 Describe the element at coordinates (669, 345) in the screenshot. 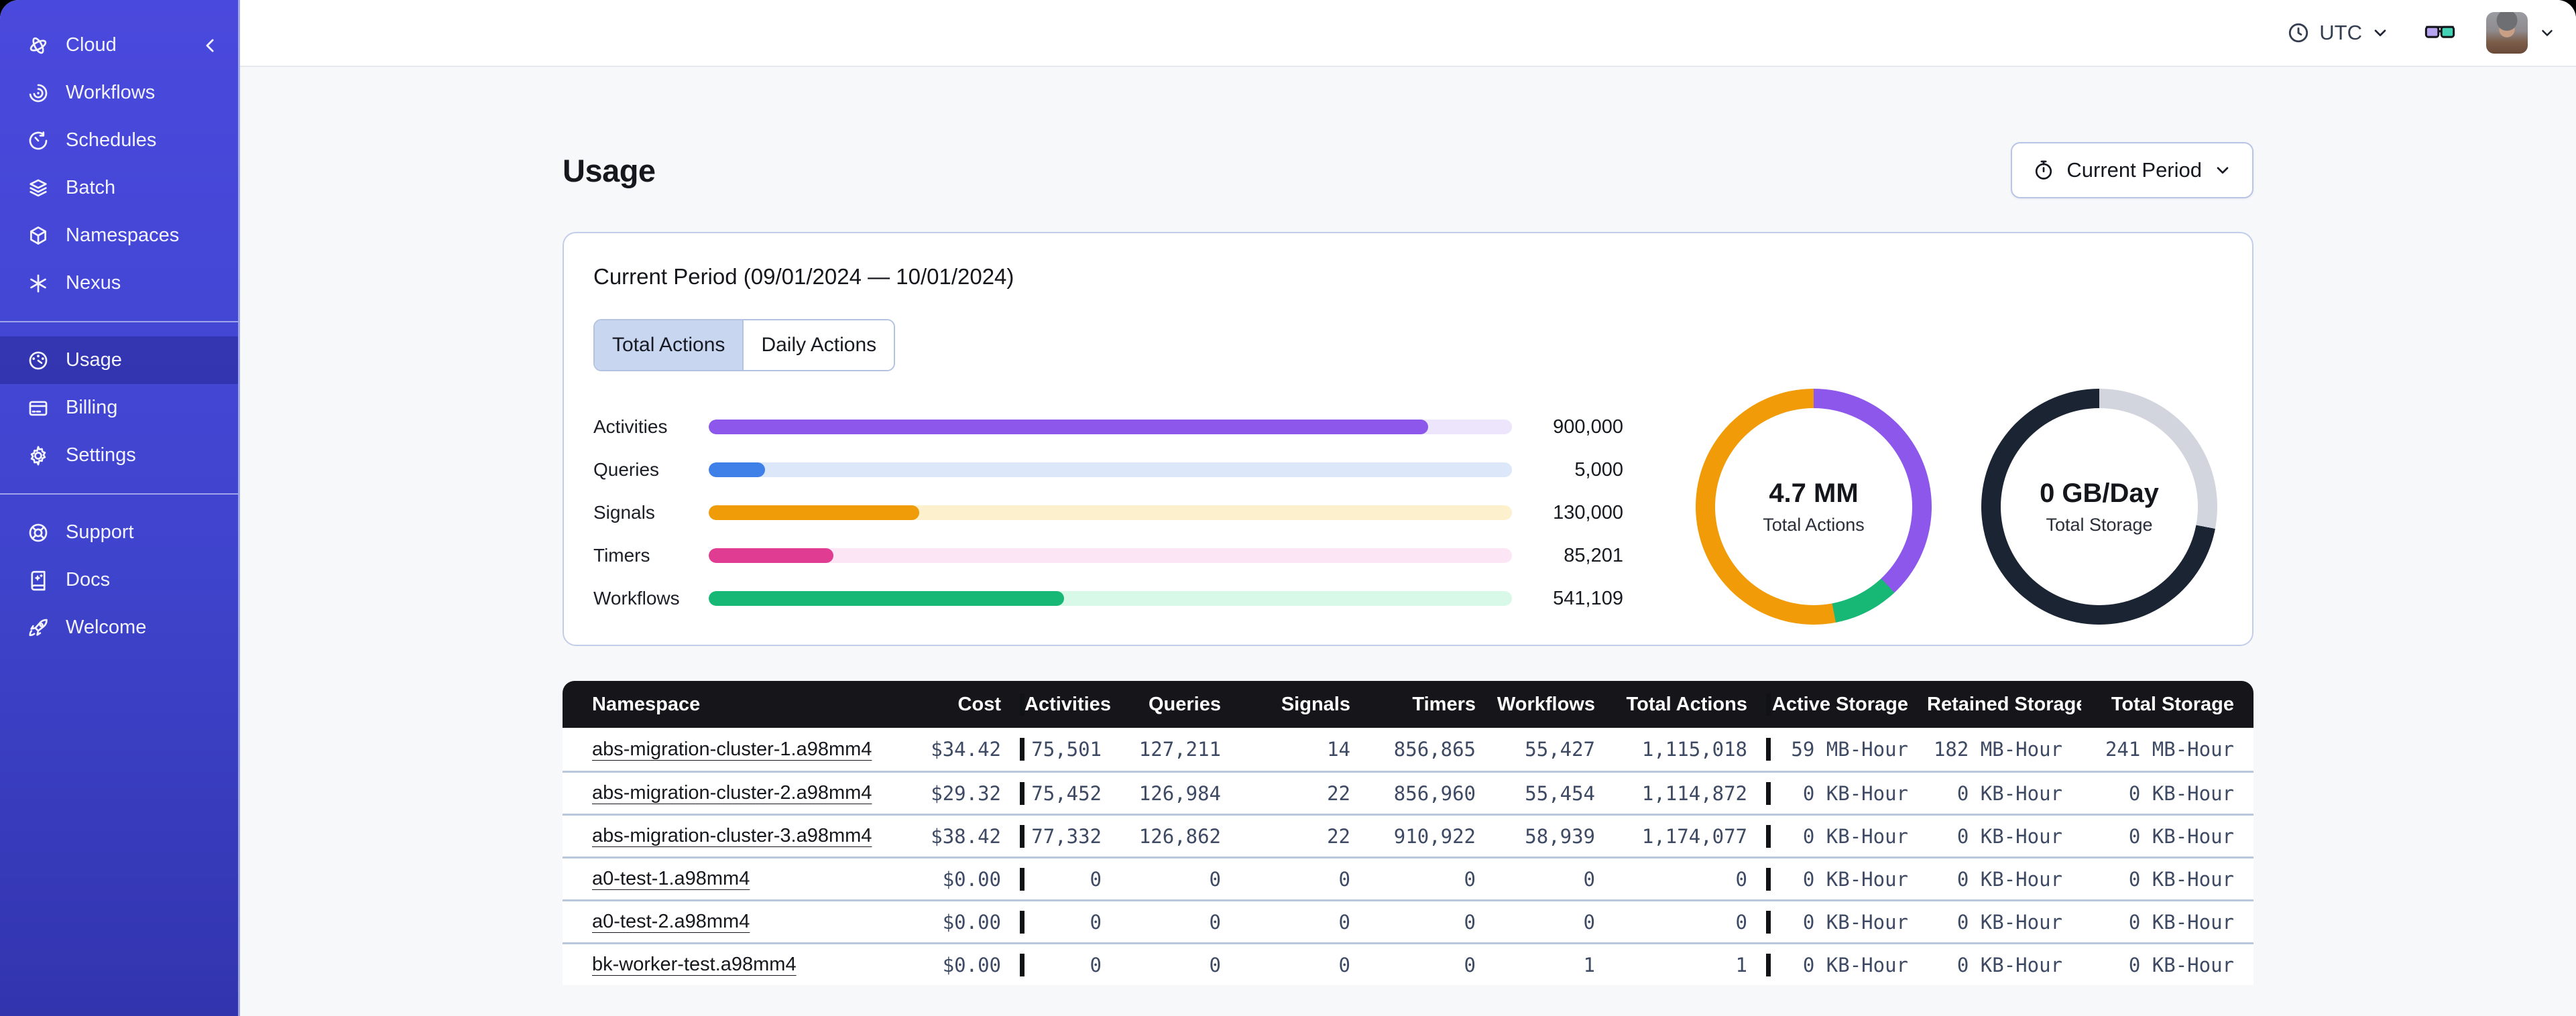

I see `tab-total-actions: Total Actions` at that location.